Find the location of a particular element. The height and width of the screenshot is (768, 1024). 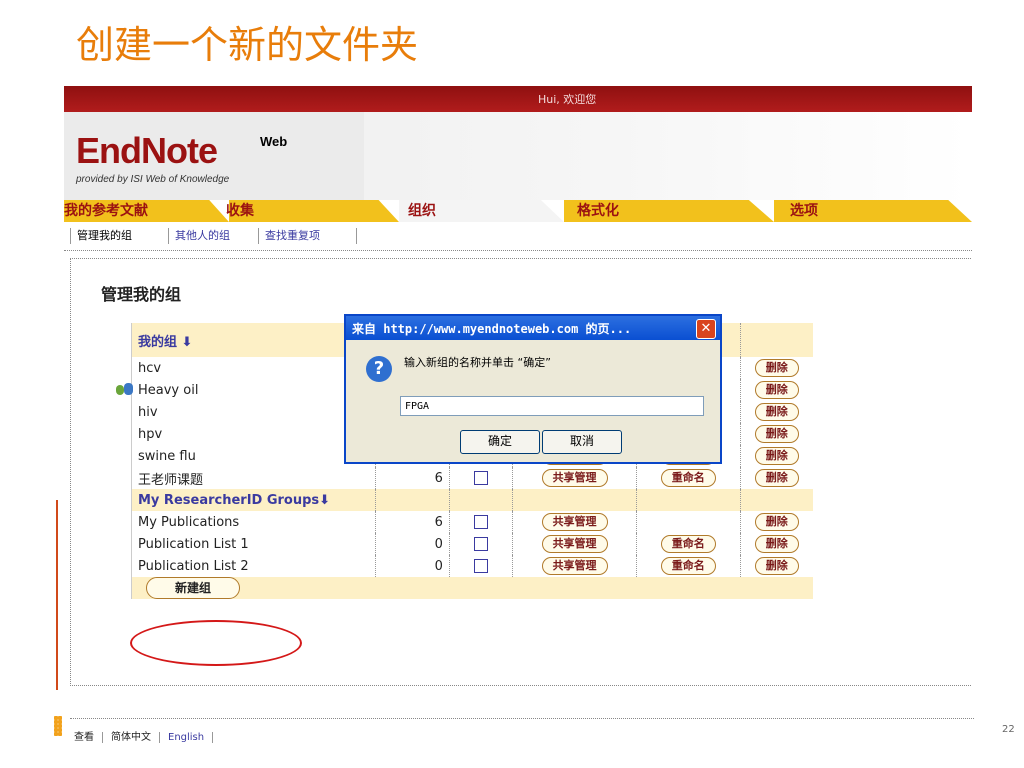

researcher-section-row: My ResearcherID Groups⬇ is located at coordinates (471, 500).